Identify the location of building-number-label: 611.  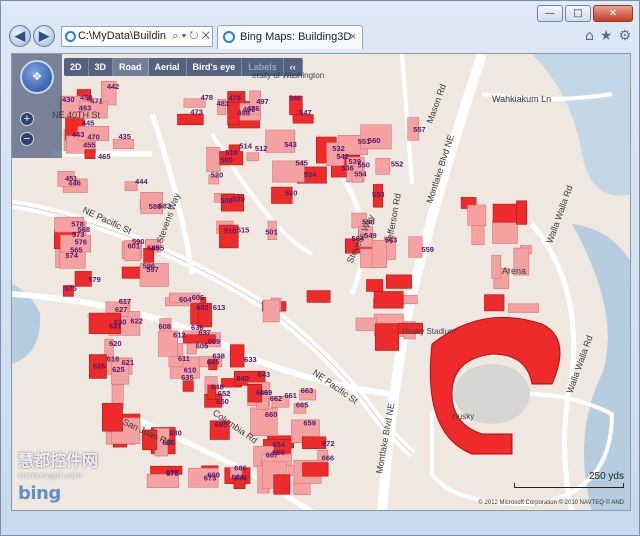
(184, 358).